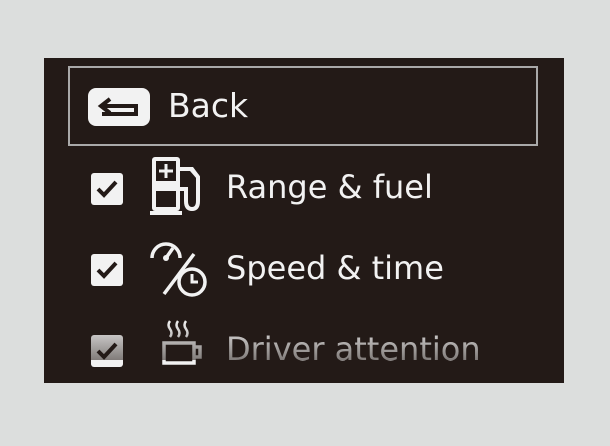  Describe the element at coordinates (182, 342) in the screenshot. I see `coffee-cup-icon` at that location.